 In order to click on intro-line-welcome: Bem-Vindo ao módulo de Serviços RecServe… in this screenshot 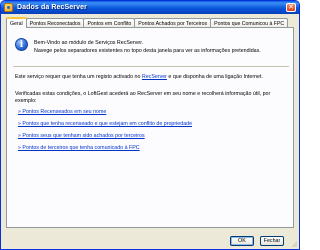, I will do `click(89, 43)`.